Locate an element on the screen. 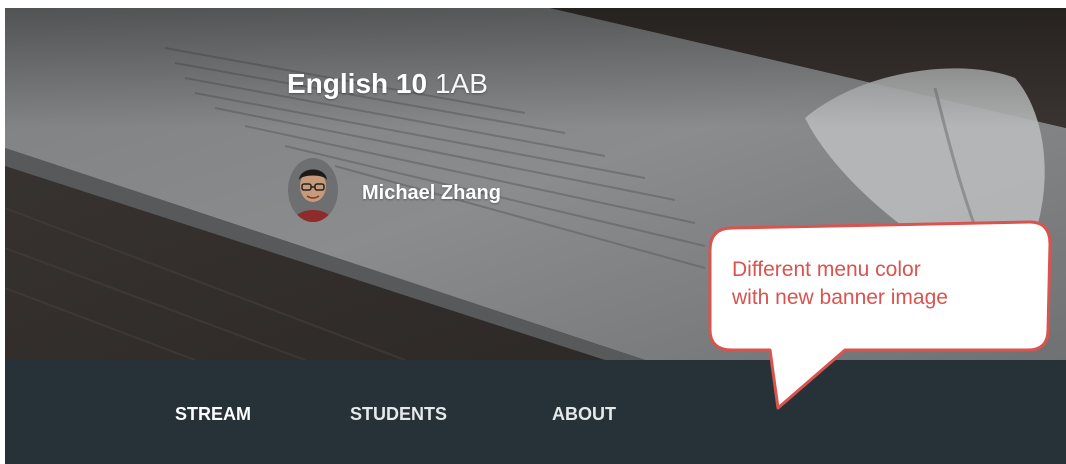  annotation-line-1: Different menu color is located at coordinates (826, 269).